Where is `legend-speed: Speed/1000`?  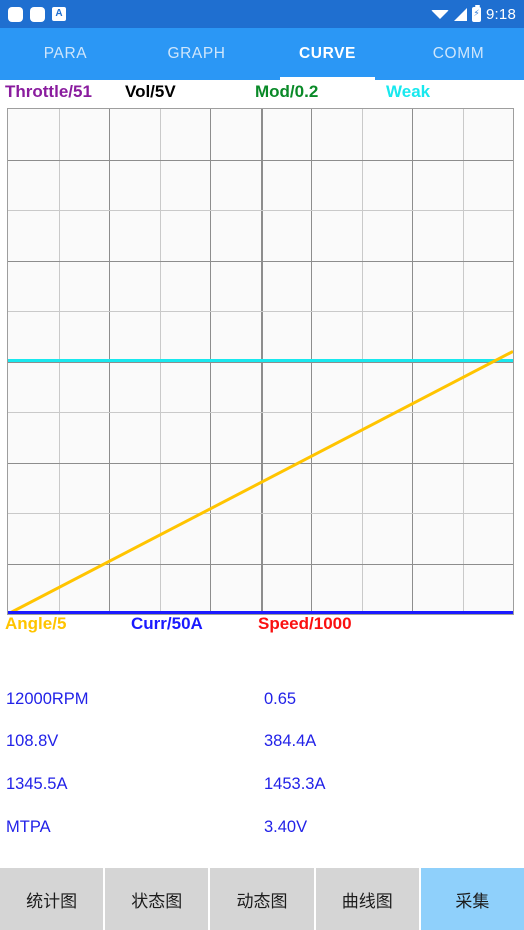 legend-speed: Speed/1000 is located at coordinates (305, 623).